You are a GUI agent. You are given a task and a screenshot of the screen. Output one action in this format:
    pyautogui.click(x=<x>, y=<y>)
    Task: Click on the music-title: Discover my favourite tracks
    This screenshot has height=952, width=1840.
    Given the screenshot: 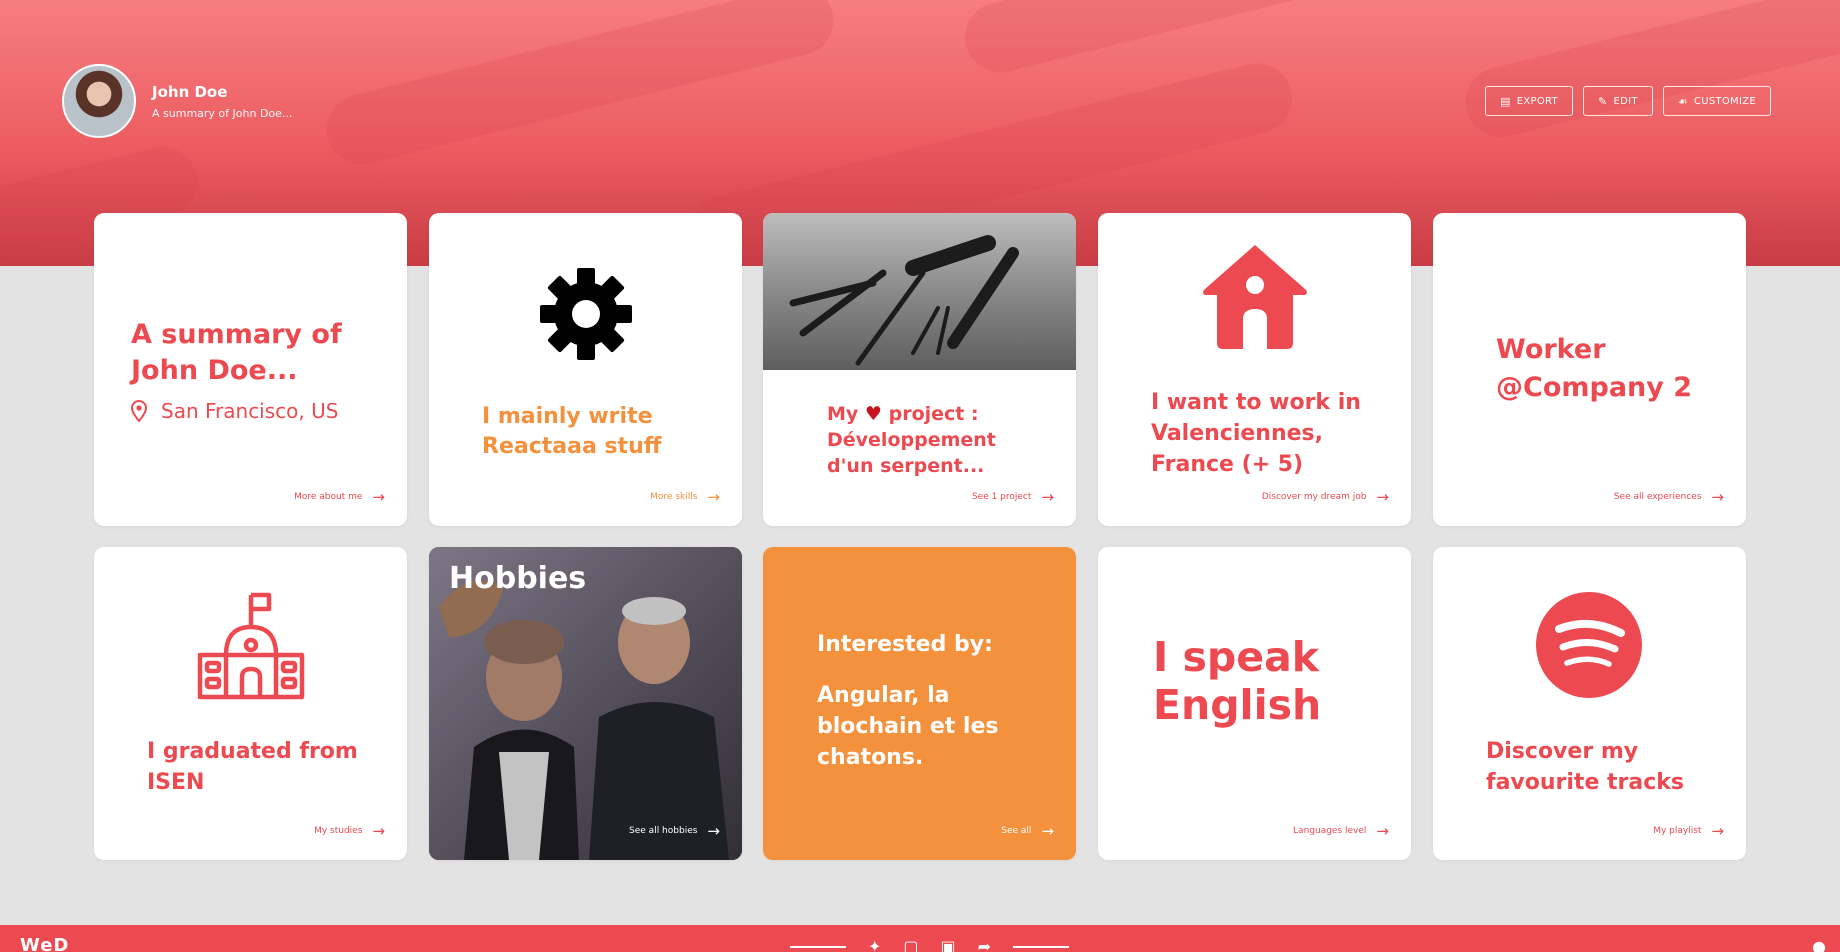 What is the action you would take?
    pyautogui.click(x=1585, y=767)
    